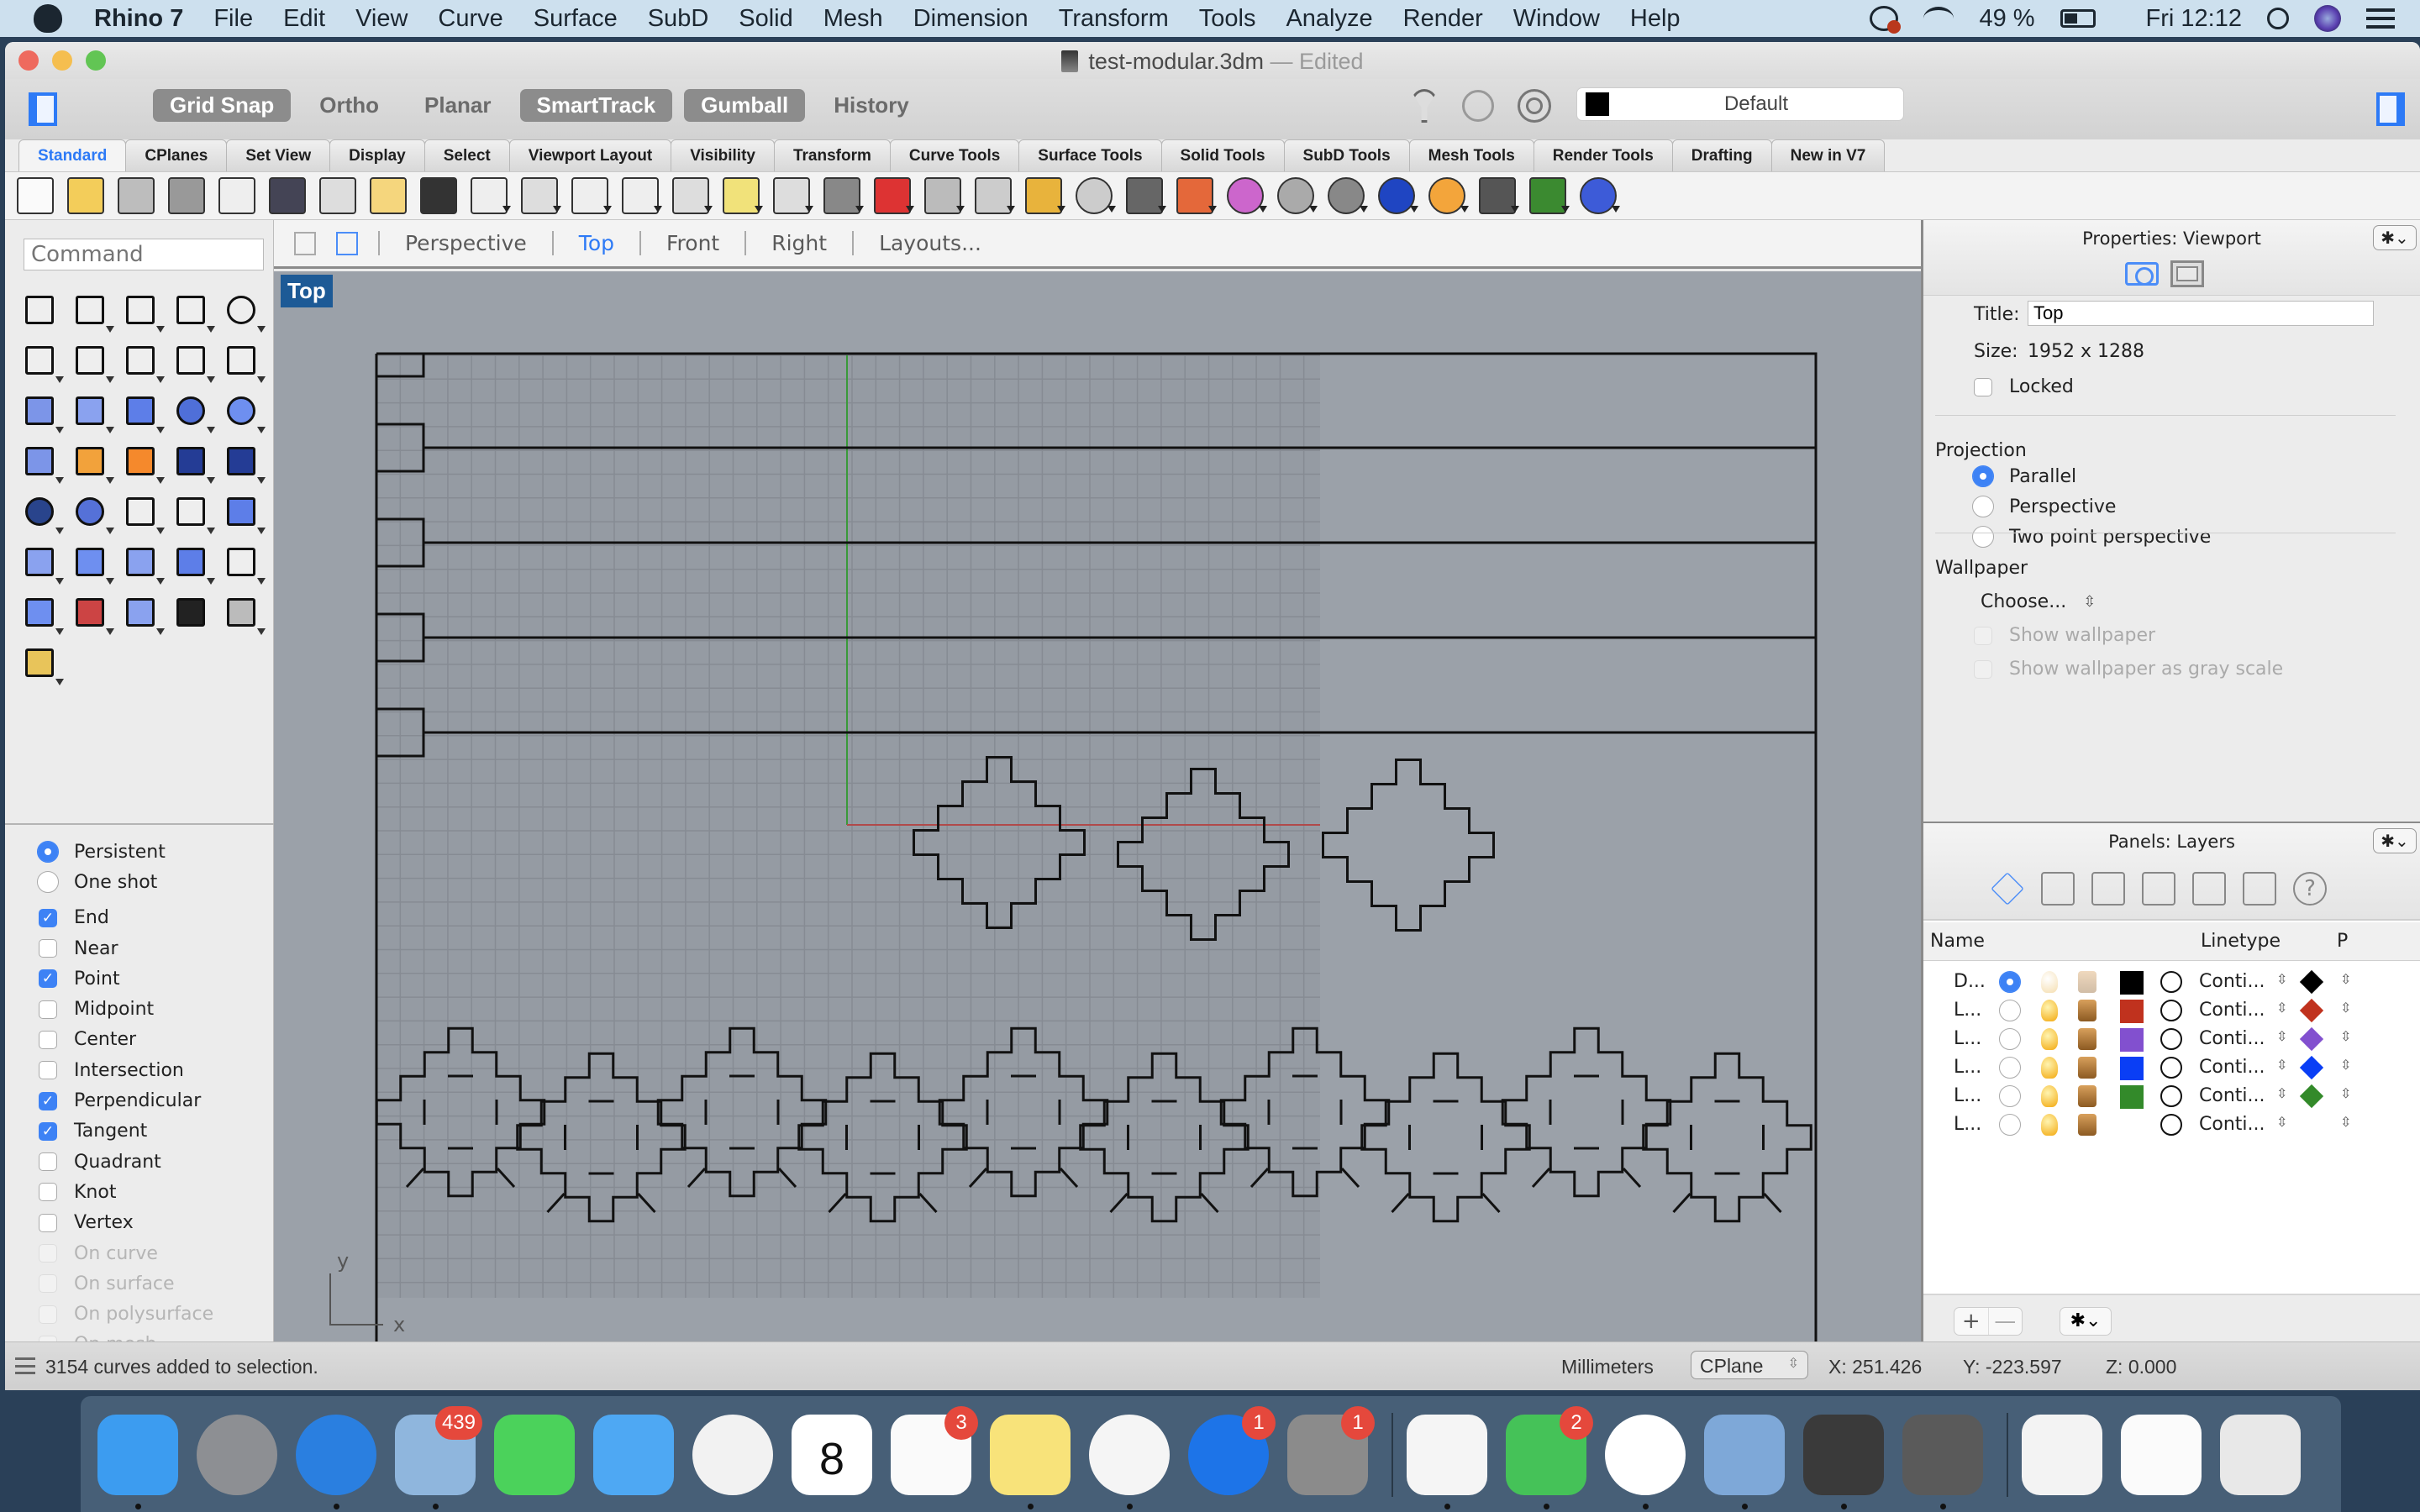 Image resolution: width=2420 pixels, height=1512 pixels. Describe the element at coordinates (2142, 274) in the screenshot. I see `camera-icon` at that location.